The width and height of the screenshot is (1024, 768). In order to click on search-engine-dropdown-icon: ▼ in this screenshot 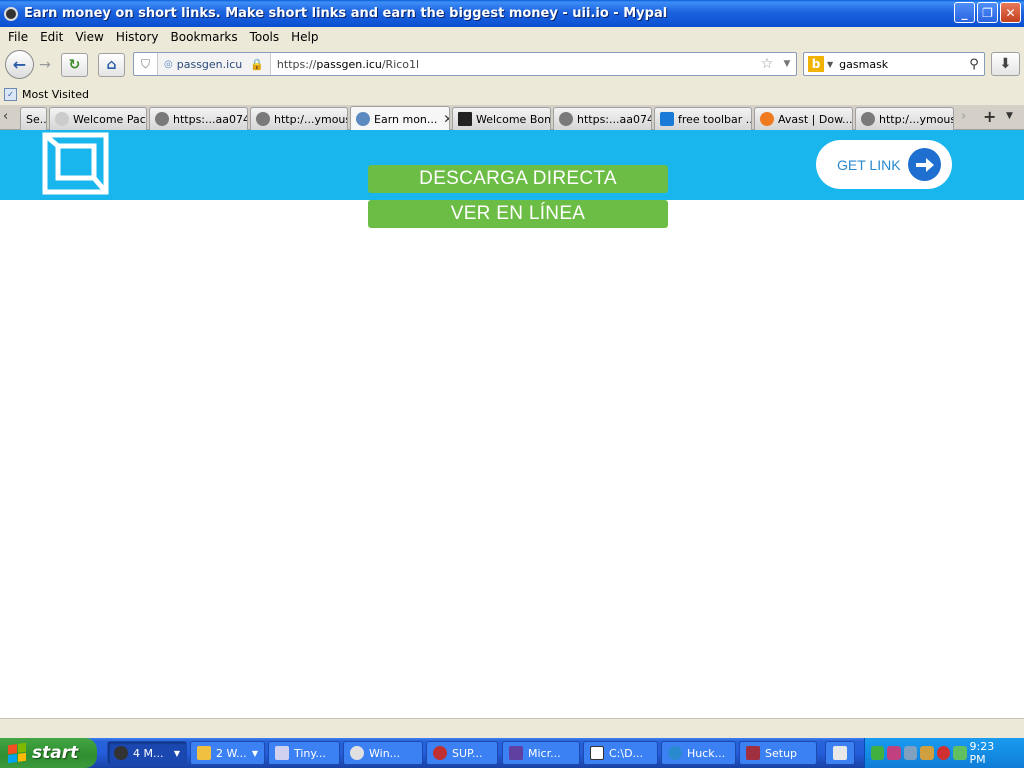, I will do `click(830, 64)`.